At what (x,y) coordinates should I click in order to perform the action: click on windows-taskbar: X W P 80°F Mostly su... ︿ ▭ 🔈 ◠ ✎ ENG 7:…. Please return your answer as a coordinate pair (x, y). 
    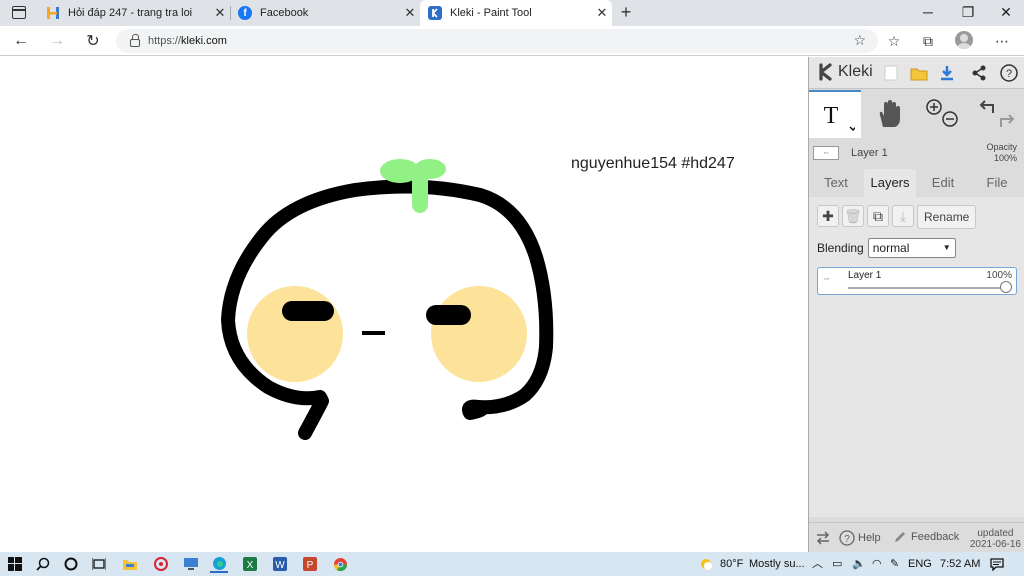
    Looking at the image, I should click on (512, 564).